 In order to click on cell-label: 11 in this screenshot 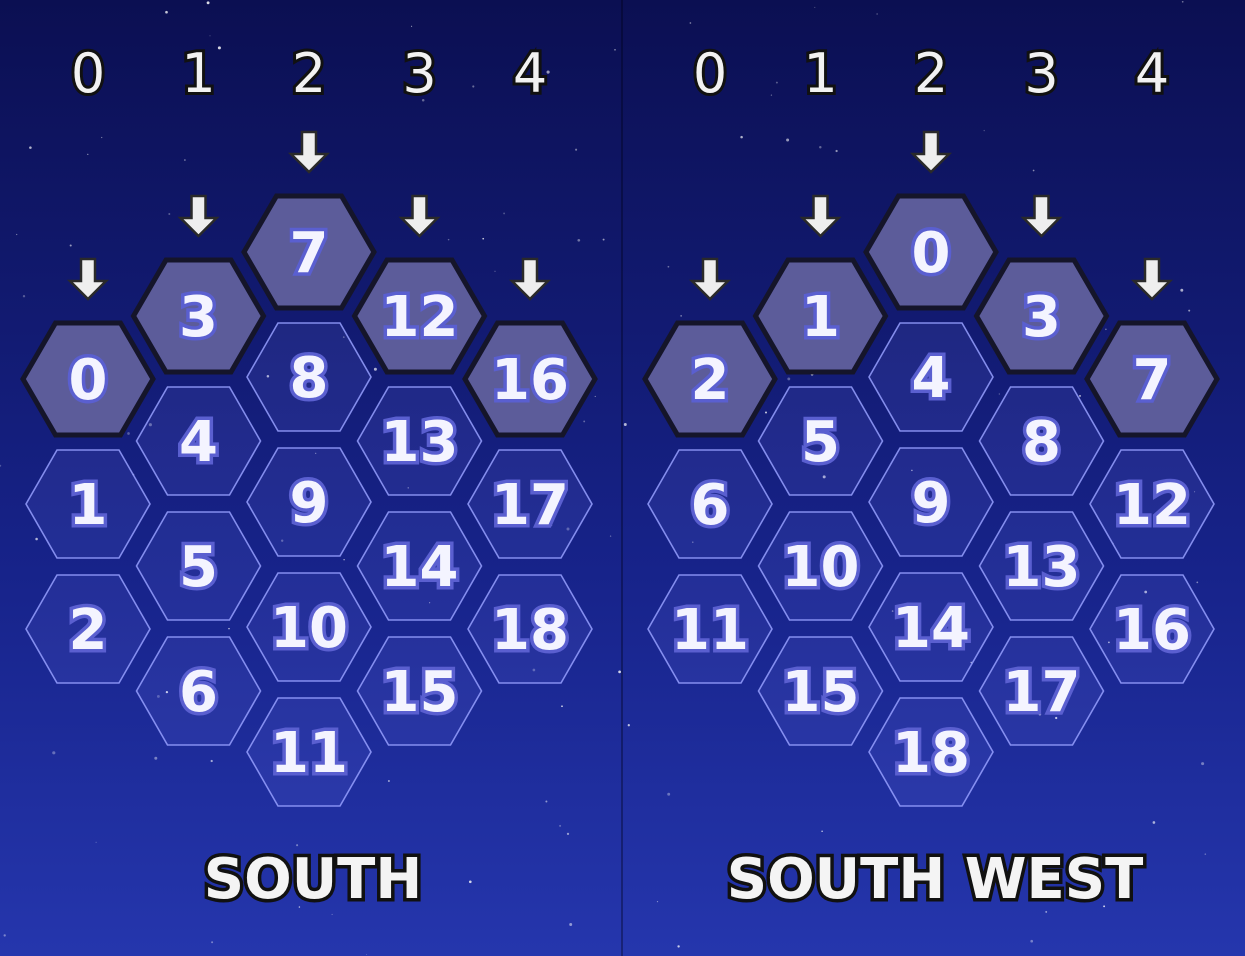, I will do `click(309, 753)`.